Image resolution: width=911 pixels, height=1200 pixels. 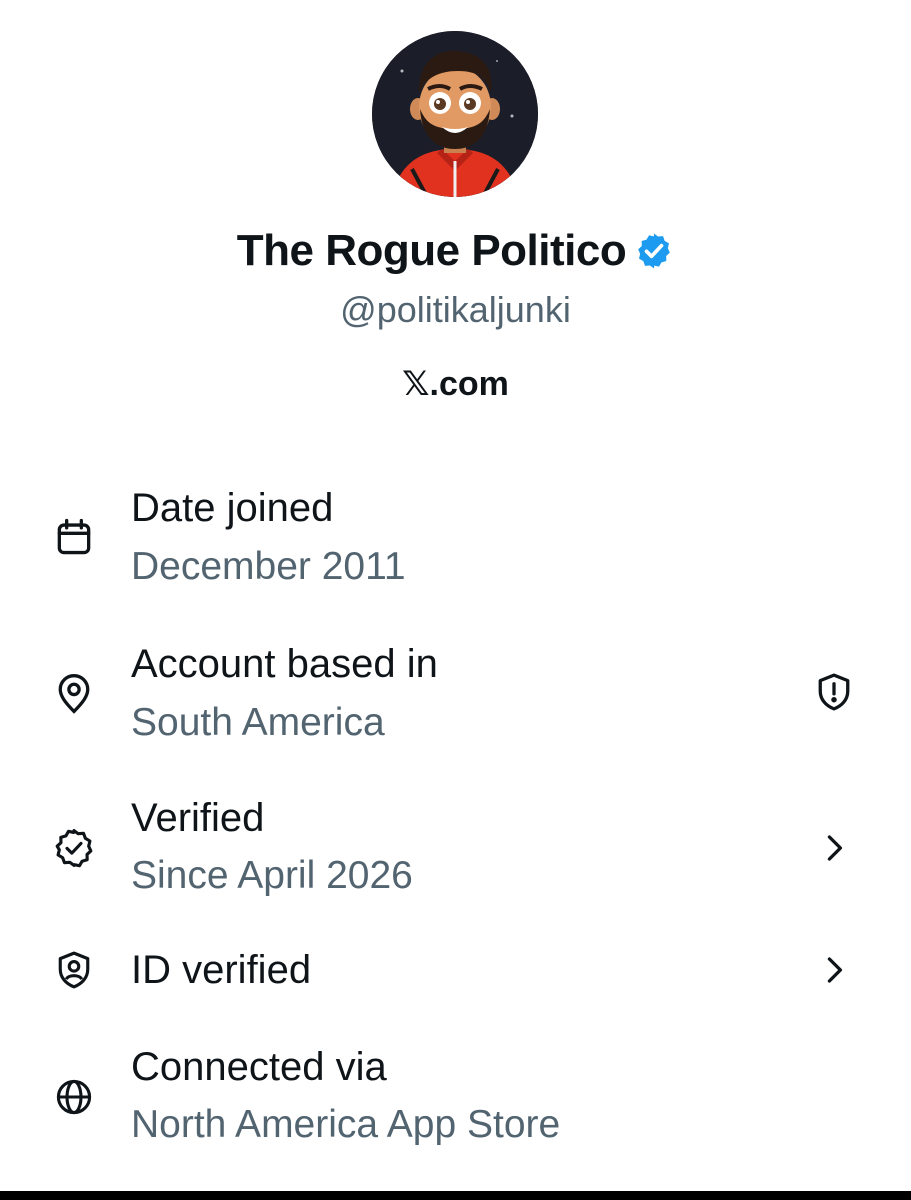 What do you see at coordinates (221, 970) in the screenshot?
I see `detail-label-id-verified: ID verified` at bounding box center [221, 970].